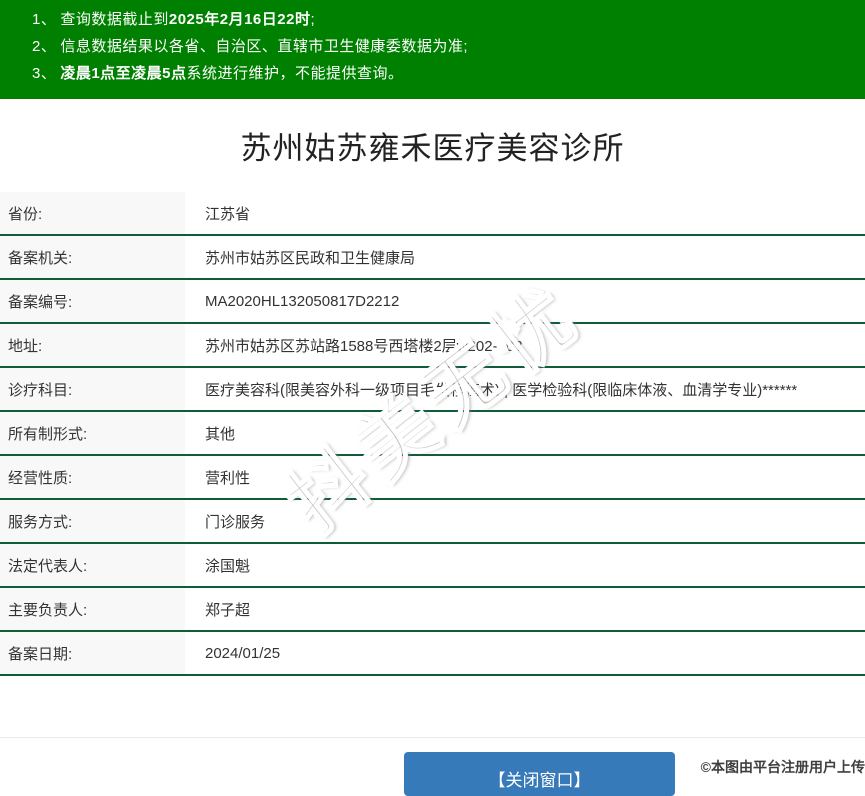  What do you see at coordinates (228, 610) in the screenshot?
I see `row-value: 郑子超` at bounding box center [228, 610].